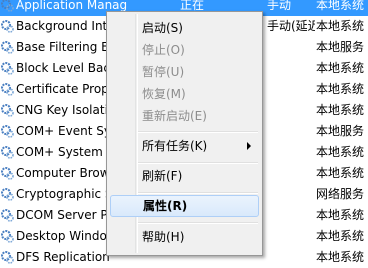  Describe the element at coordinates (249, 146) in the screenshot. I see `submenu-arrow-icon` at that location.